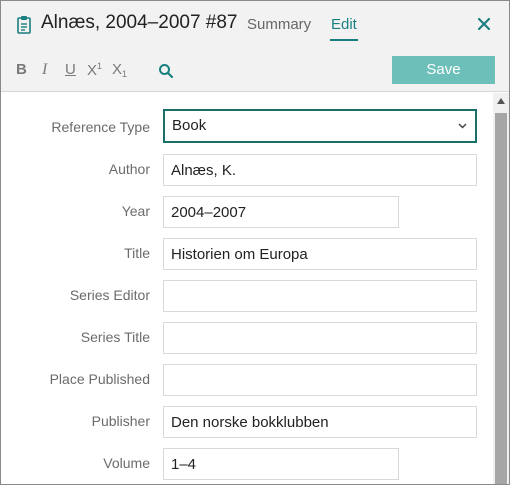 The height and width of the screenshot is (485, 510). Describe the element at coordinates (255, 70) in the screenshot. I see `formatting-toolbar: B I U X1 X1 Save` at that location.